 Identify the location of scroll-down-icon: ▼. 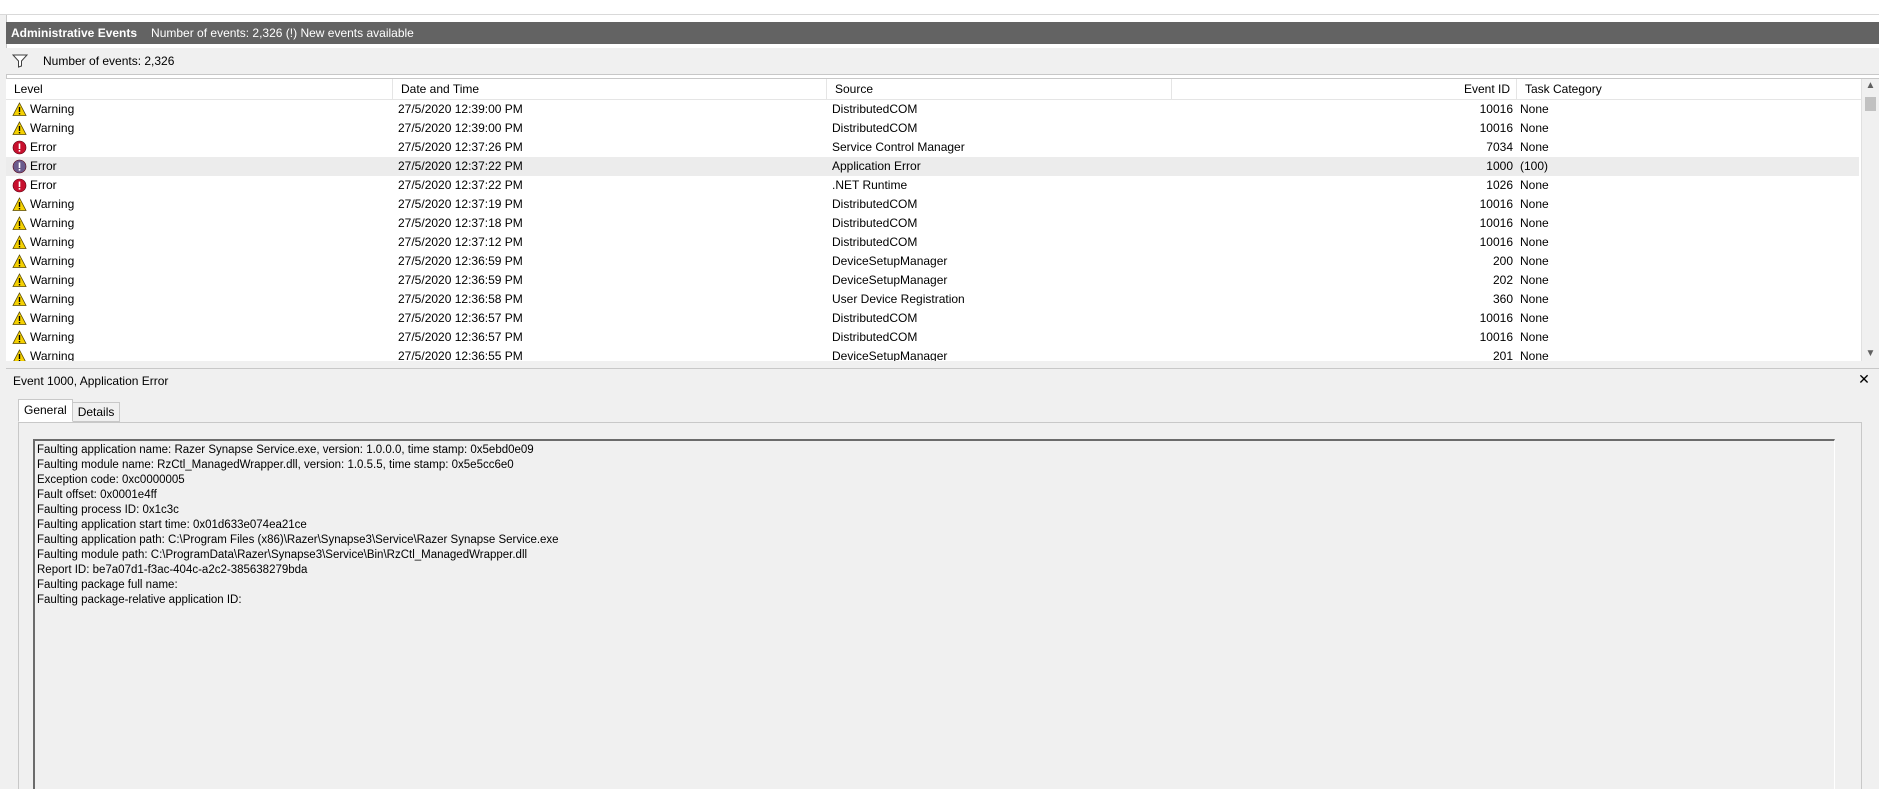
(1870, 354).